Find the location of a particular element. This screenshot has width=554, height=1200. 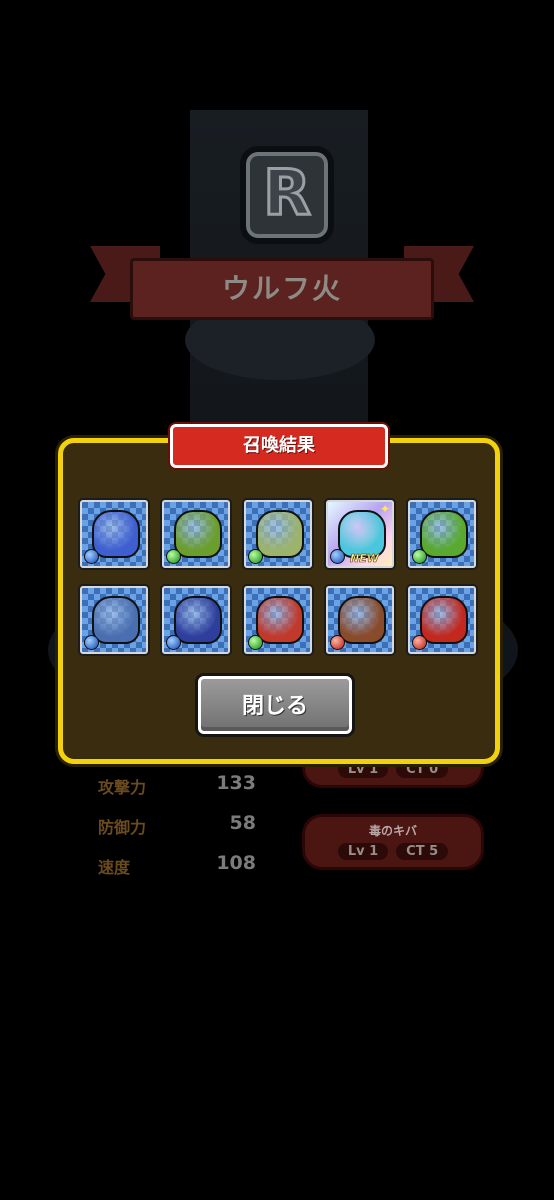

blue-haired-girl-icon is located at coordinates (362, 534).